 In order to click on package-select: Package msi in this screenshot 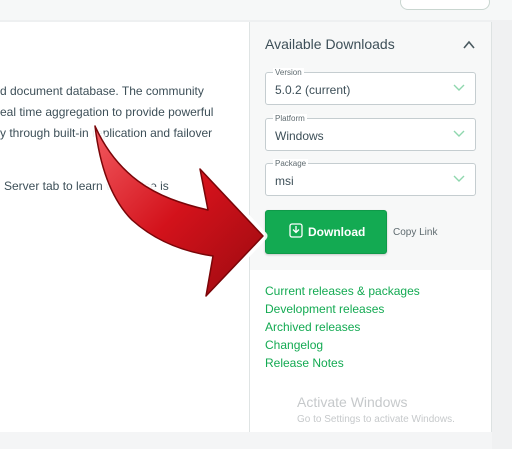, I will do `click(370, 177)`.